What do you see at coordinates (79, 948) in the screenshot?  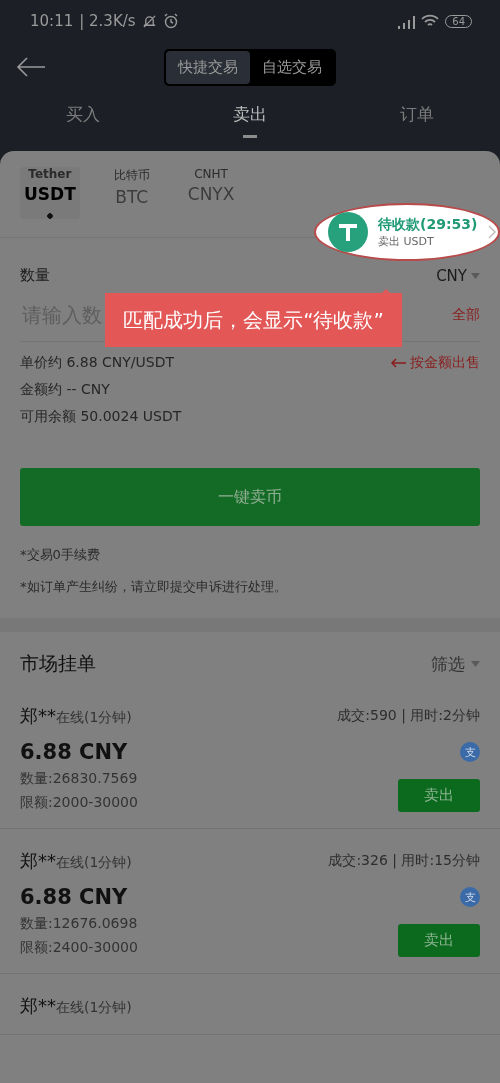 I see `listing-limit: 限额:2400-30000` at bounding box center [79, 948].